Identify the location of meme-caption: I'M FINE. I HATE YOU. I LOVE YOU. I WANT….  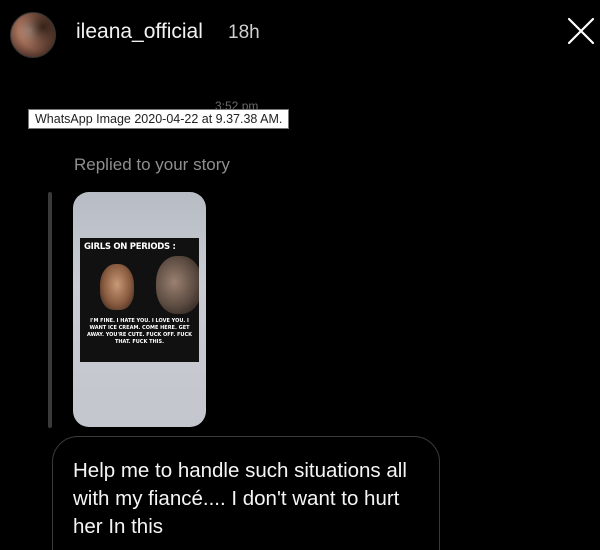
(139, 331).